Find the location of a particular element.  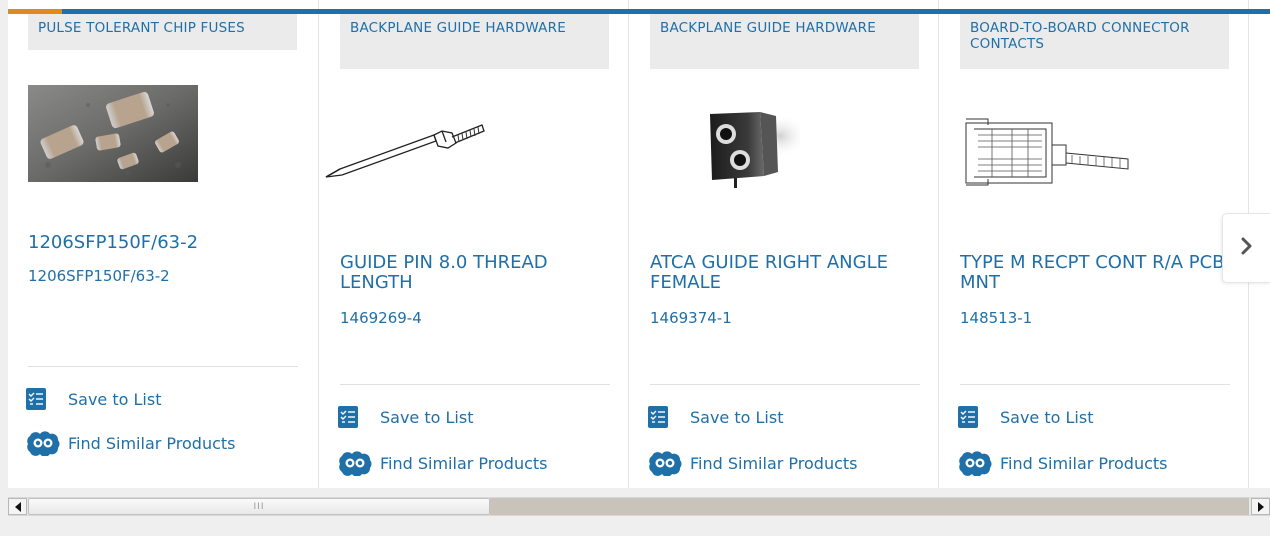

scroll-thumb: III is located at coordinates (259, 506).